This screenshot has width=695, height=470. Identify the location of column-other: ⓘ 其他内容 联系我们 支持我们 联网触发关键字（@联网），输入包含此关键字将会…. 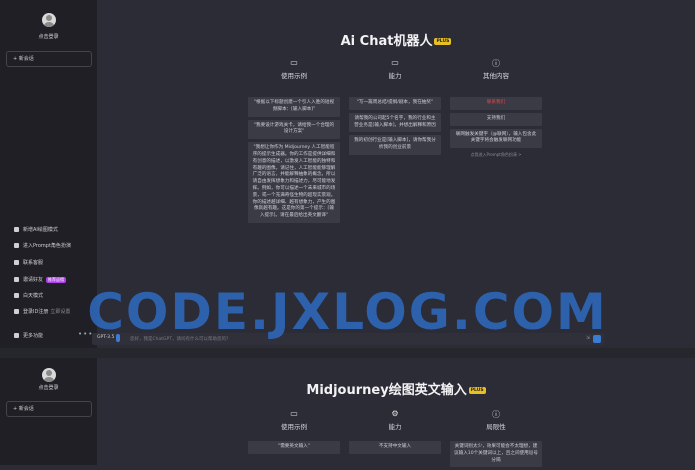
(496, 108).